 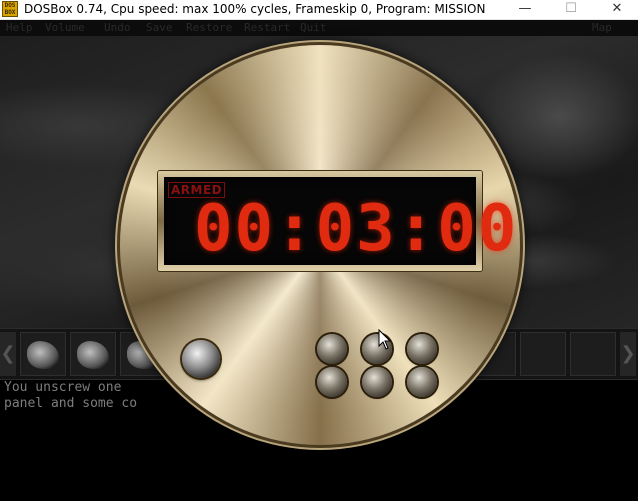 I want to click on narration-line-2: panel and some co, so click(x=71, y=403).